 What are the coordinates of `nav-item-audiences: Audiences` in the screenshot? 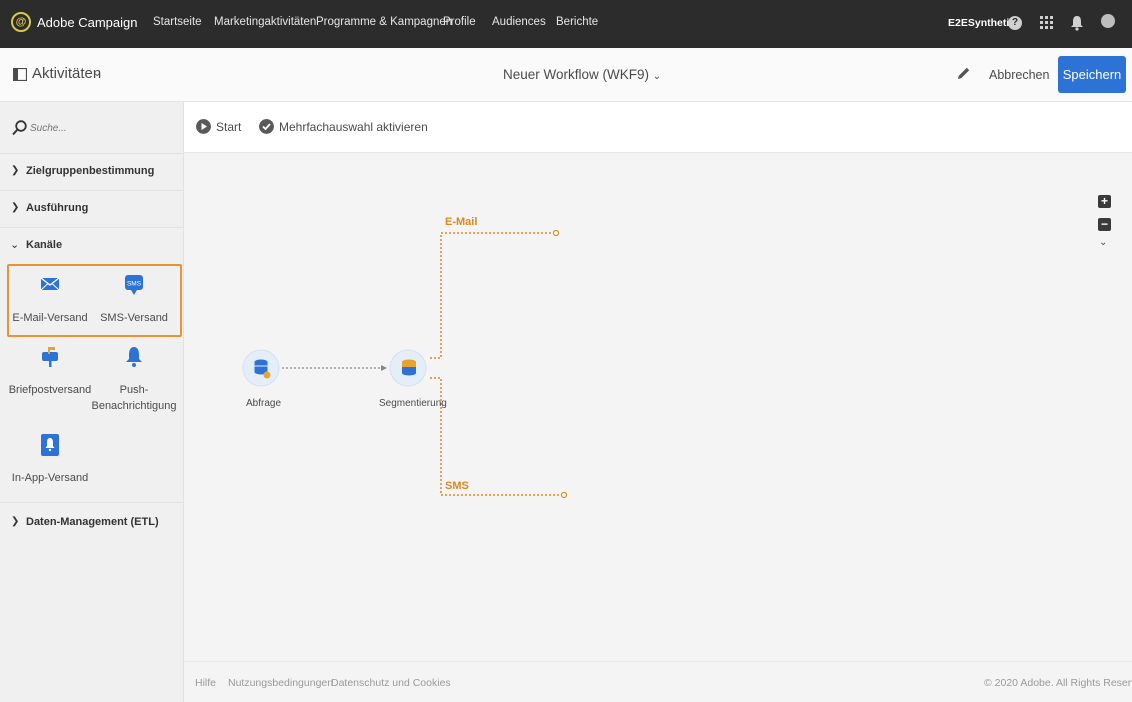 It's located at (519, 22).